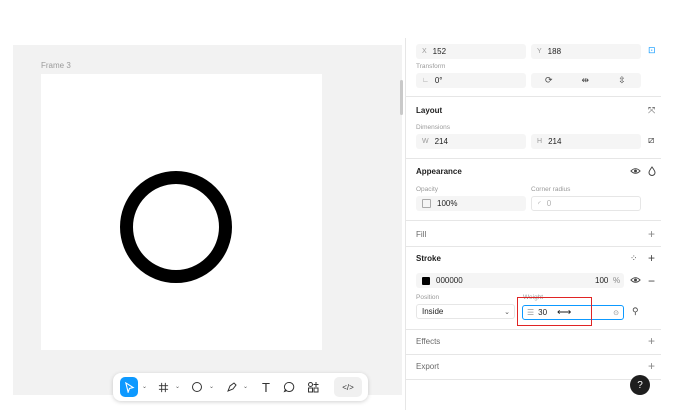  I want to click on rotation-value: 0°, so click(438, 80).